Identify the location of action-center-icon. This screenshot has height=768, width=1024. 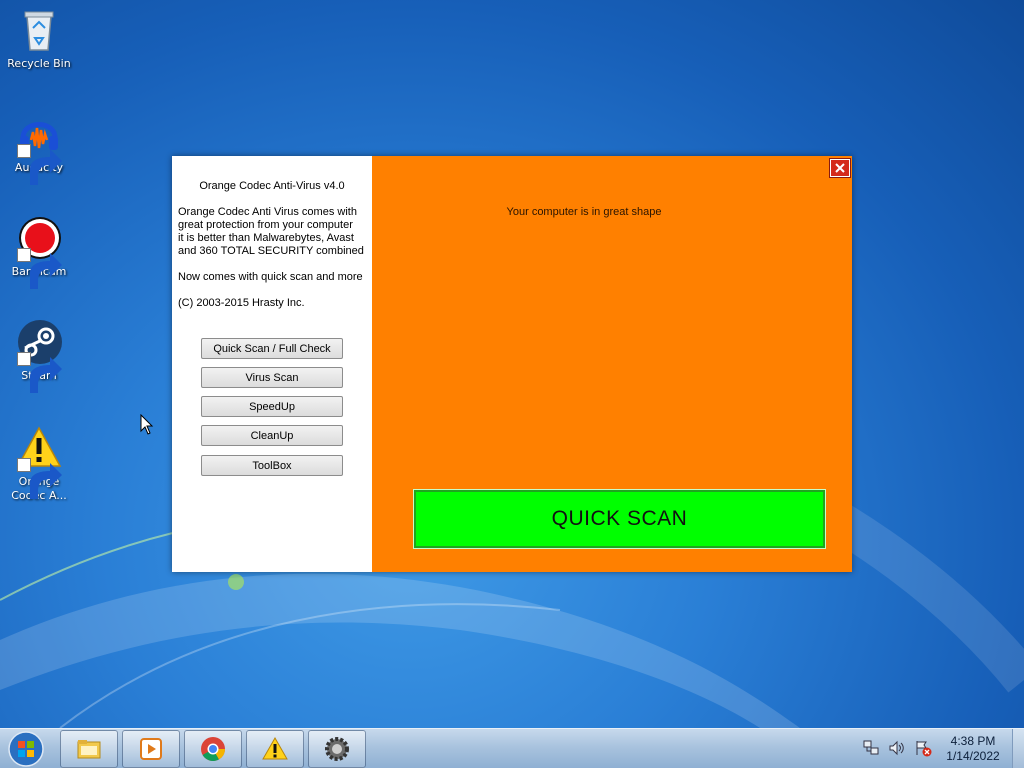
(924, 749).